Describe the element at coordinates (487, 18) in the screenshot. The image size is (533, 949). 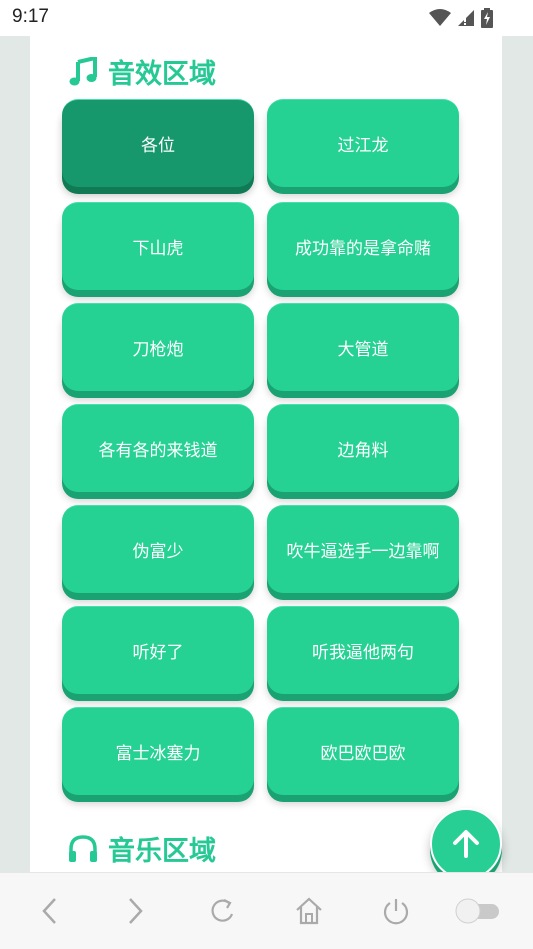
I see `battery-icon` at that location.